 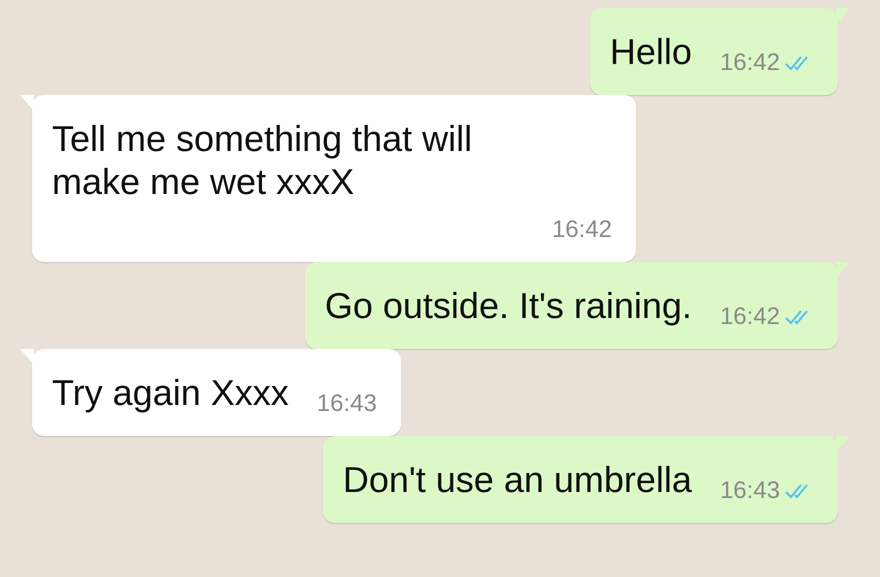 What do you see at coordinates (517, 480) in the screenshot?
I see `message-text: Don't use an umbrella` at bounding box center [517, 480].